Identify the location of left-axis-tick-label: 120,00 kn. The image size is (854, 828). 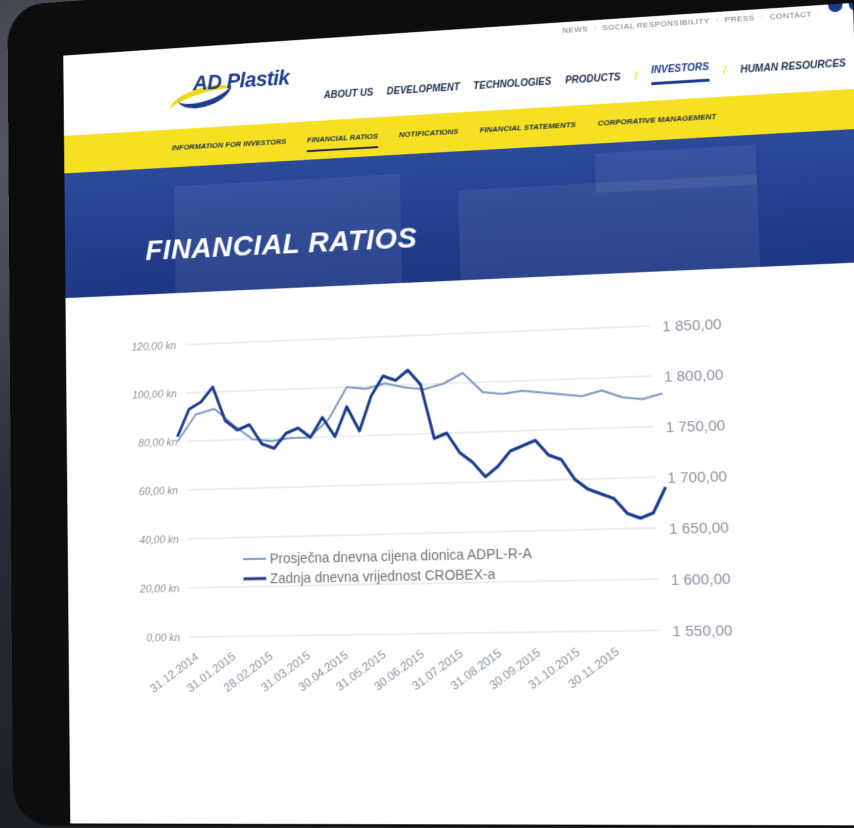
(154, 347).